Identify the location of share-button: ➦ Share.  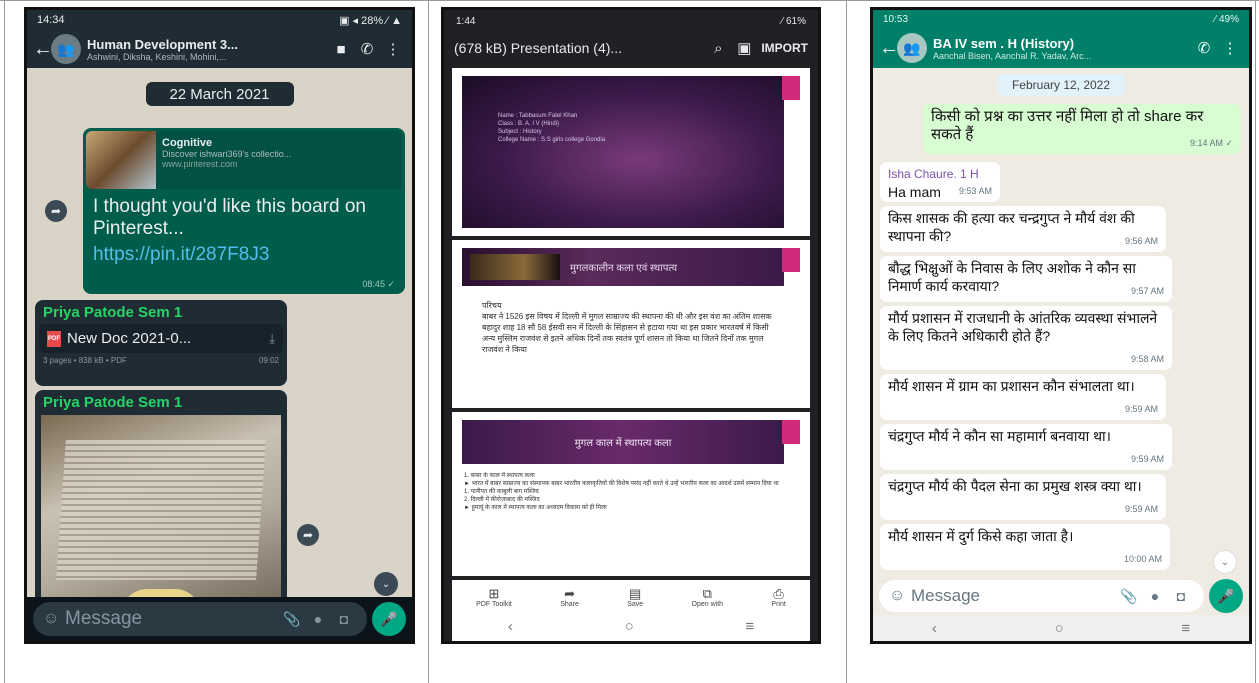
(569, 597).